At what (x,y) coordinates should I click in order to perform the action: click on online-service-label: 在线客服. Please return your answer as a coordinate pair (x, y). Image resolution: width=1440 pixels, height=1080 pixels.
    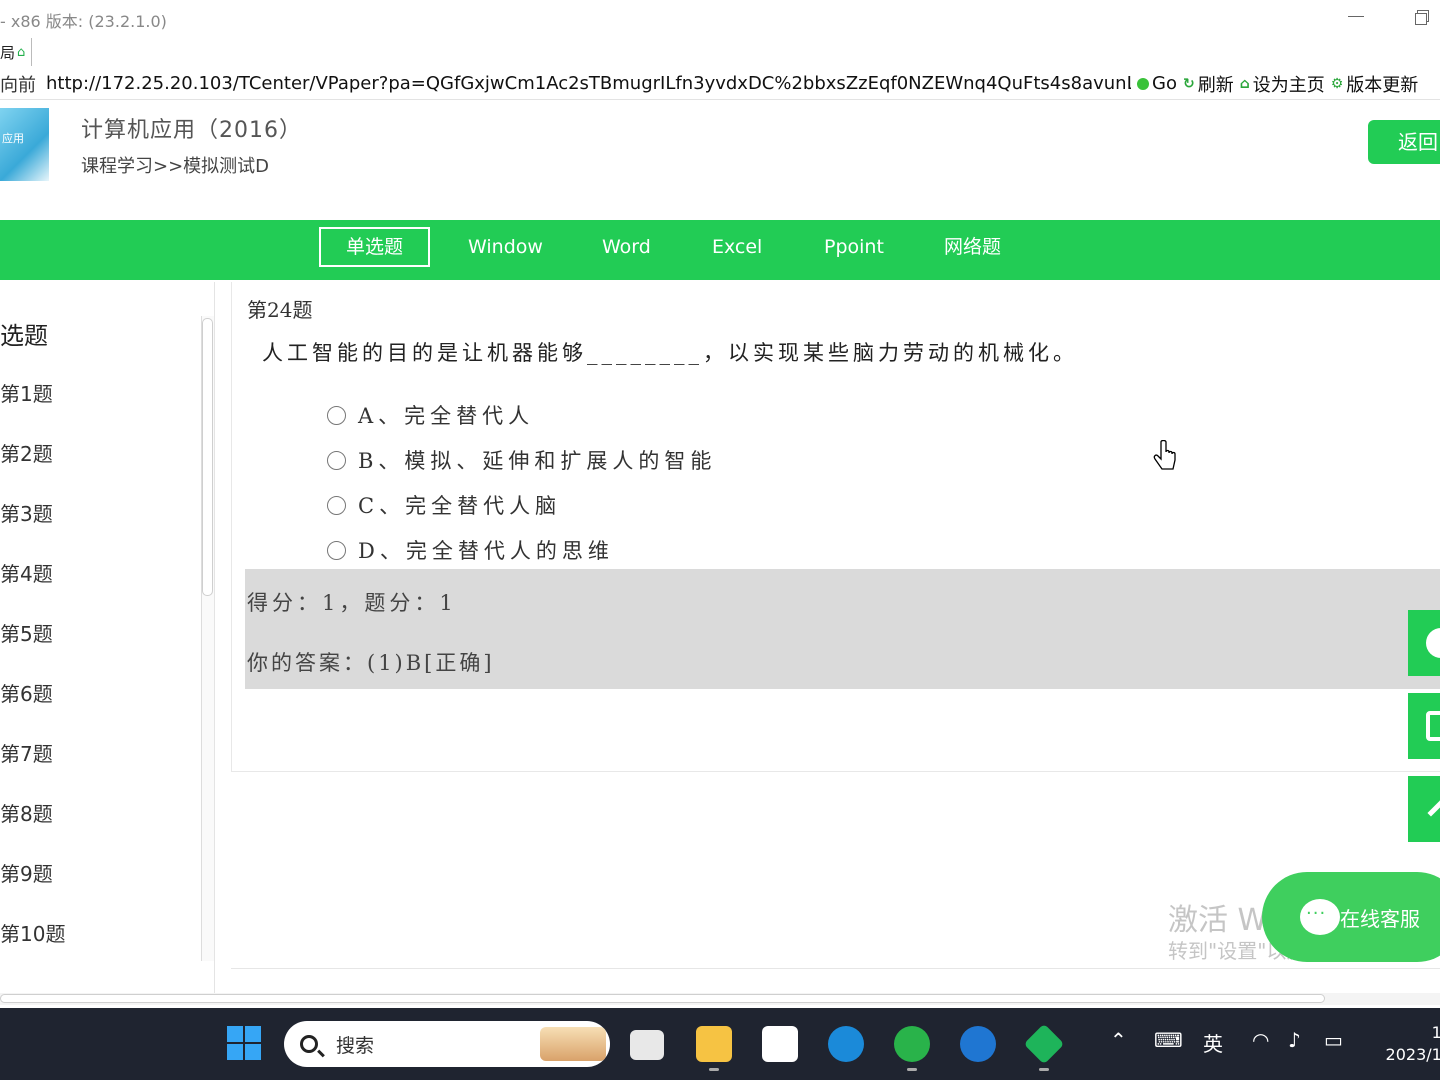
    Looking at the image, I should click on (1380, 918).